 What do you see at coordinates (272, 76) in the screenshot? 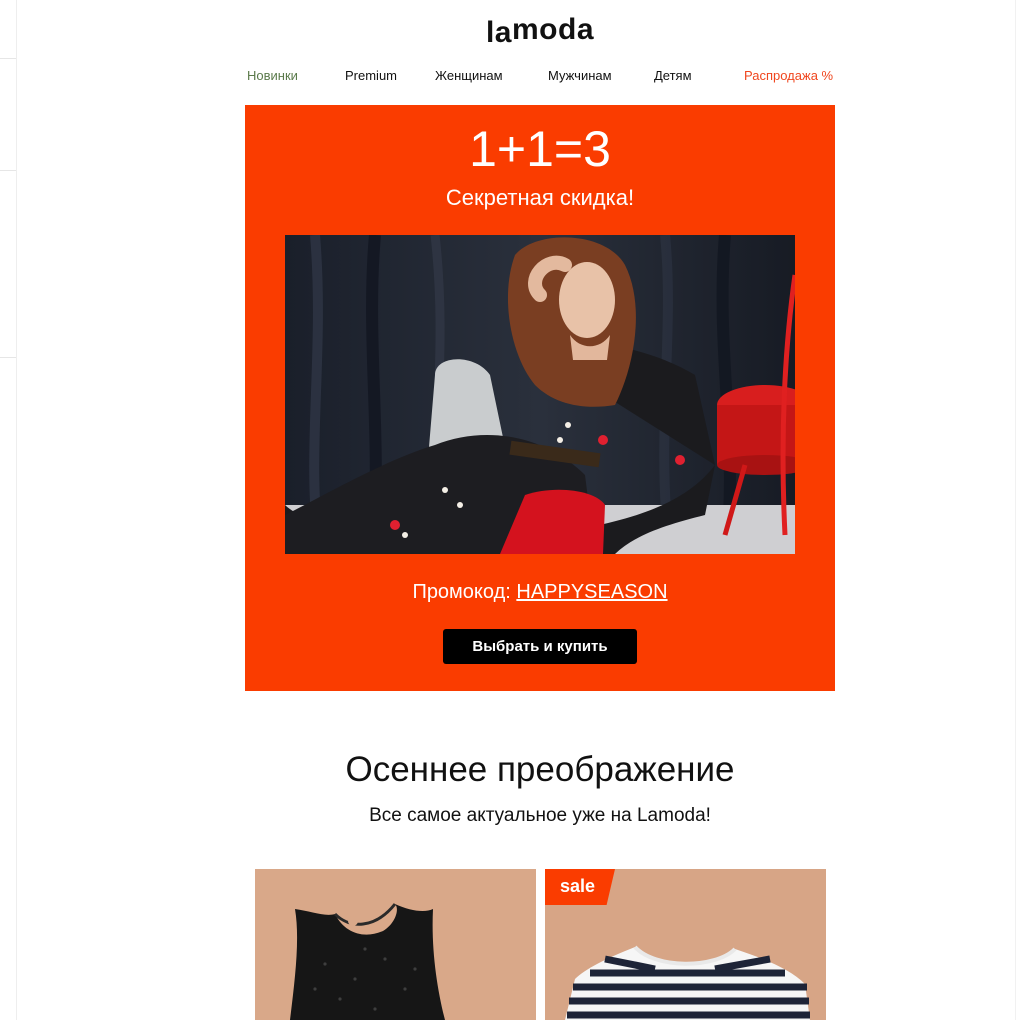
I see `nav-item-new: Новинки` at bounding box center [272, 76].